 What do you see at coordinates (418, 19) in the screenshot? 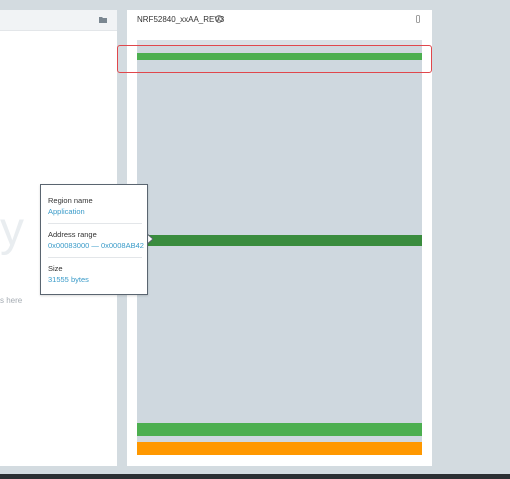
I see `device-menu-icon` at bounding box center [418, 19].